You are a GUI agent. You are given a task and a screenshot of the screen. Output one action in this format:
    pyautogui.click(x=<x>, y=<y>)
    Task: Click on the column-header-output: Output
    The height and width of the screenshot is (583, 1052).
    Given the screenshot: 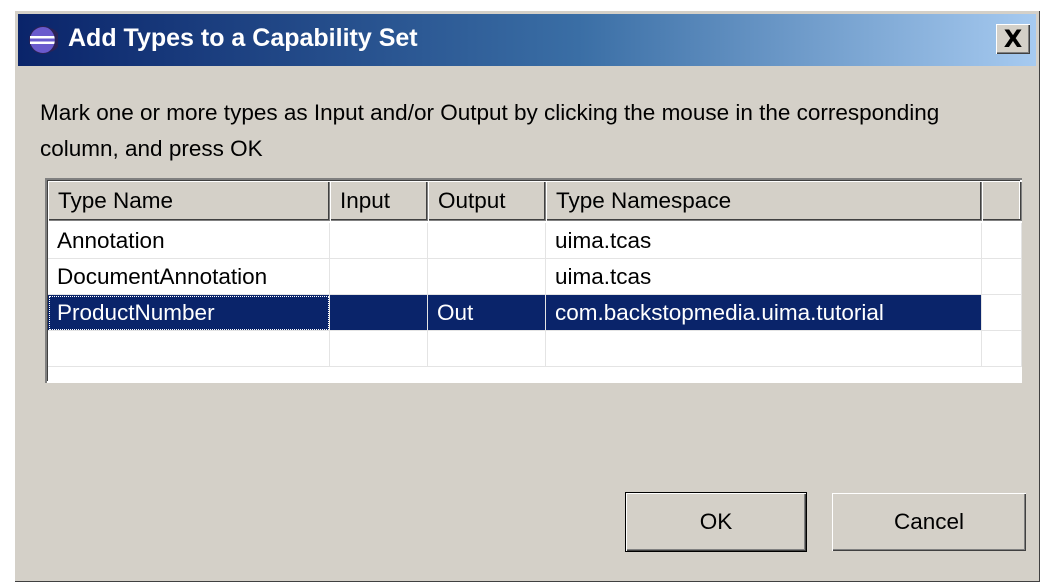 What is the action you would take?
    pyautogui.click(x=487, y=201)
    